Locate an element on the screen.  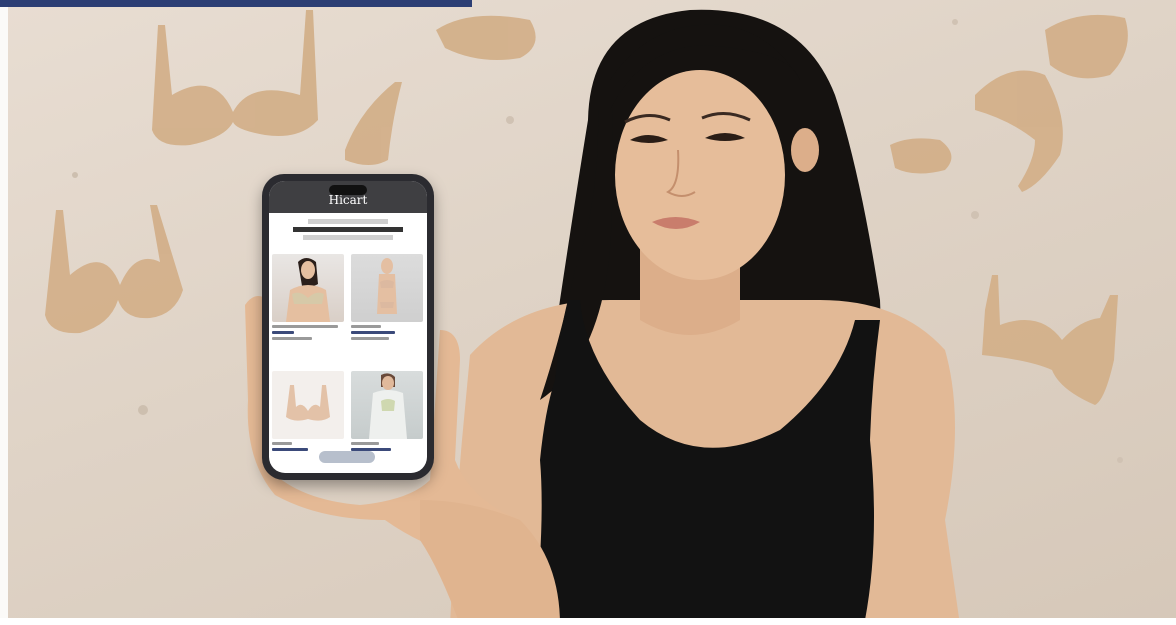
app-title: Hicart is located at coordinates (348, 200).